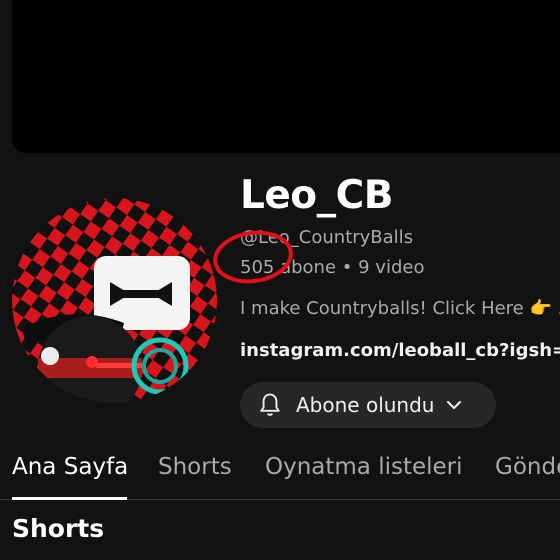  Describe the element at coordinates (288, 267) in the screenshot. I see `subscriber-count: 505 abone` at that location.